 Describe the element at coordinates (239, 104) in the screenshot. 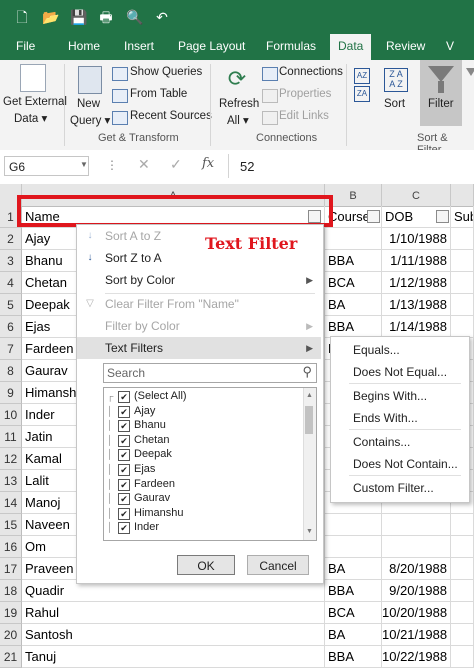

I see `refresh-all-label-1: Refresh` at that location.